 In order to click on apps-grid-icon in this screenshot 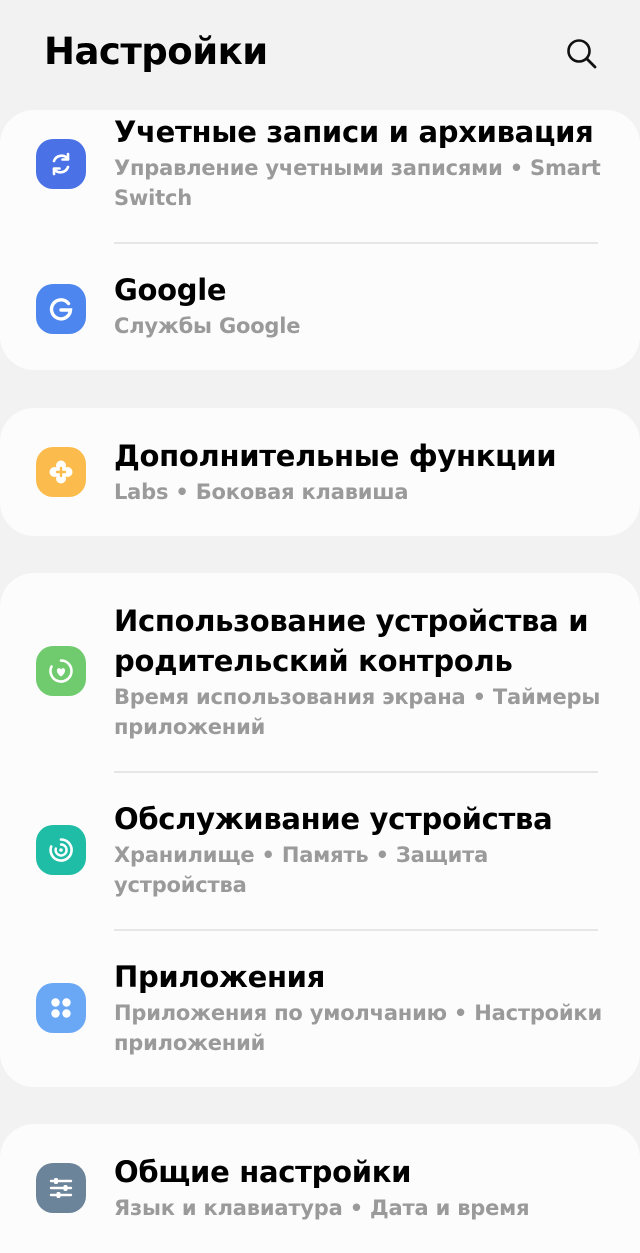, I will do `click(61, 1008)`.